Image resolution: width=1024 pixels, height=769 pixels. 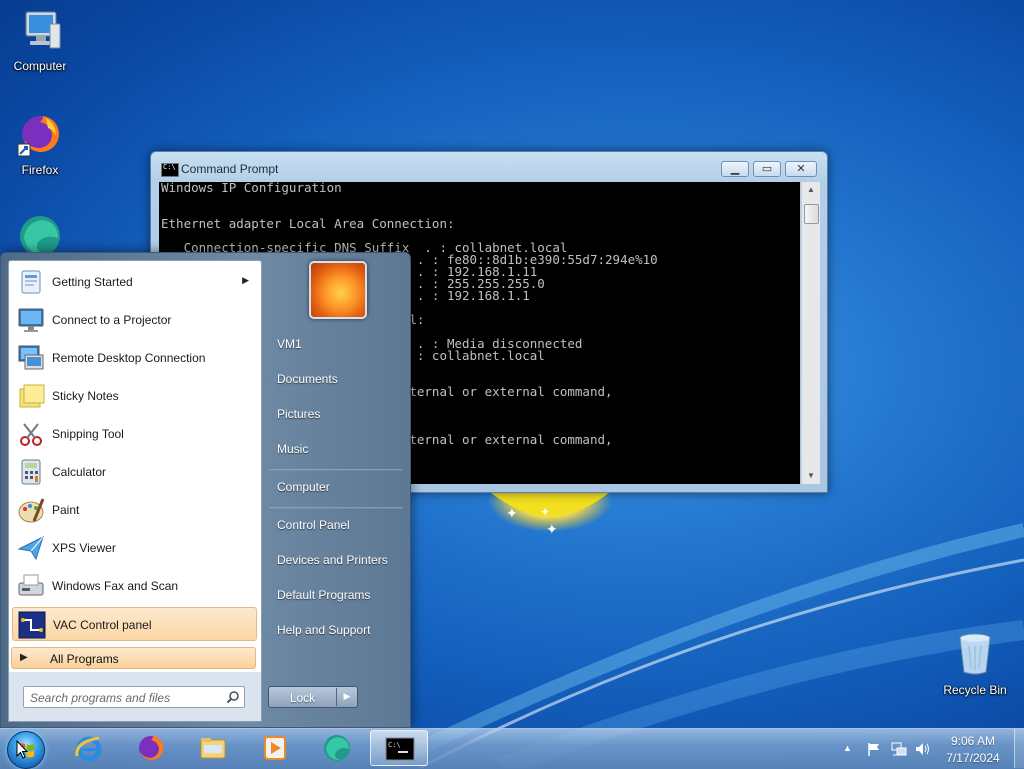 I want to click on program-item-sticky-notes: Sticky Notes, so click(x=134, y=396).